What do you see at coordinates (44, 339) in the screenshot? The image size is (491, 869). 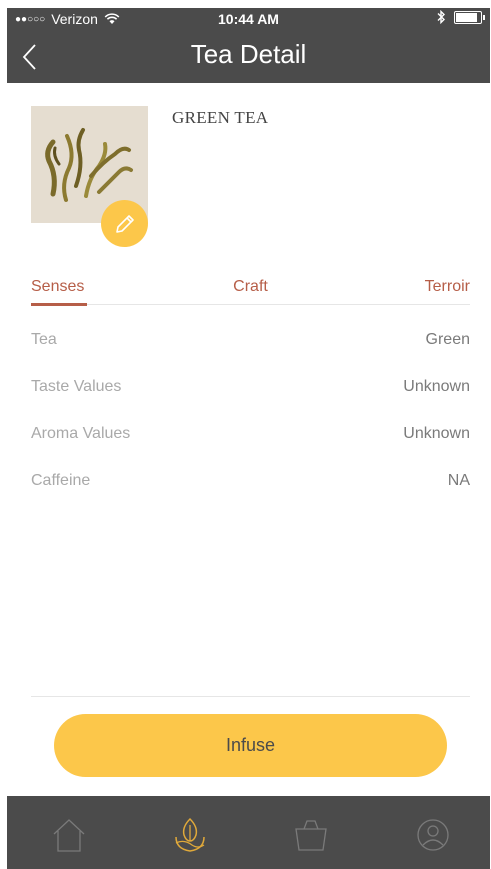 I see `detail-label: Tea` at bounding box center [44, 339].